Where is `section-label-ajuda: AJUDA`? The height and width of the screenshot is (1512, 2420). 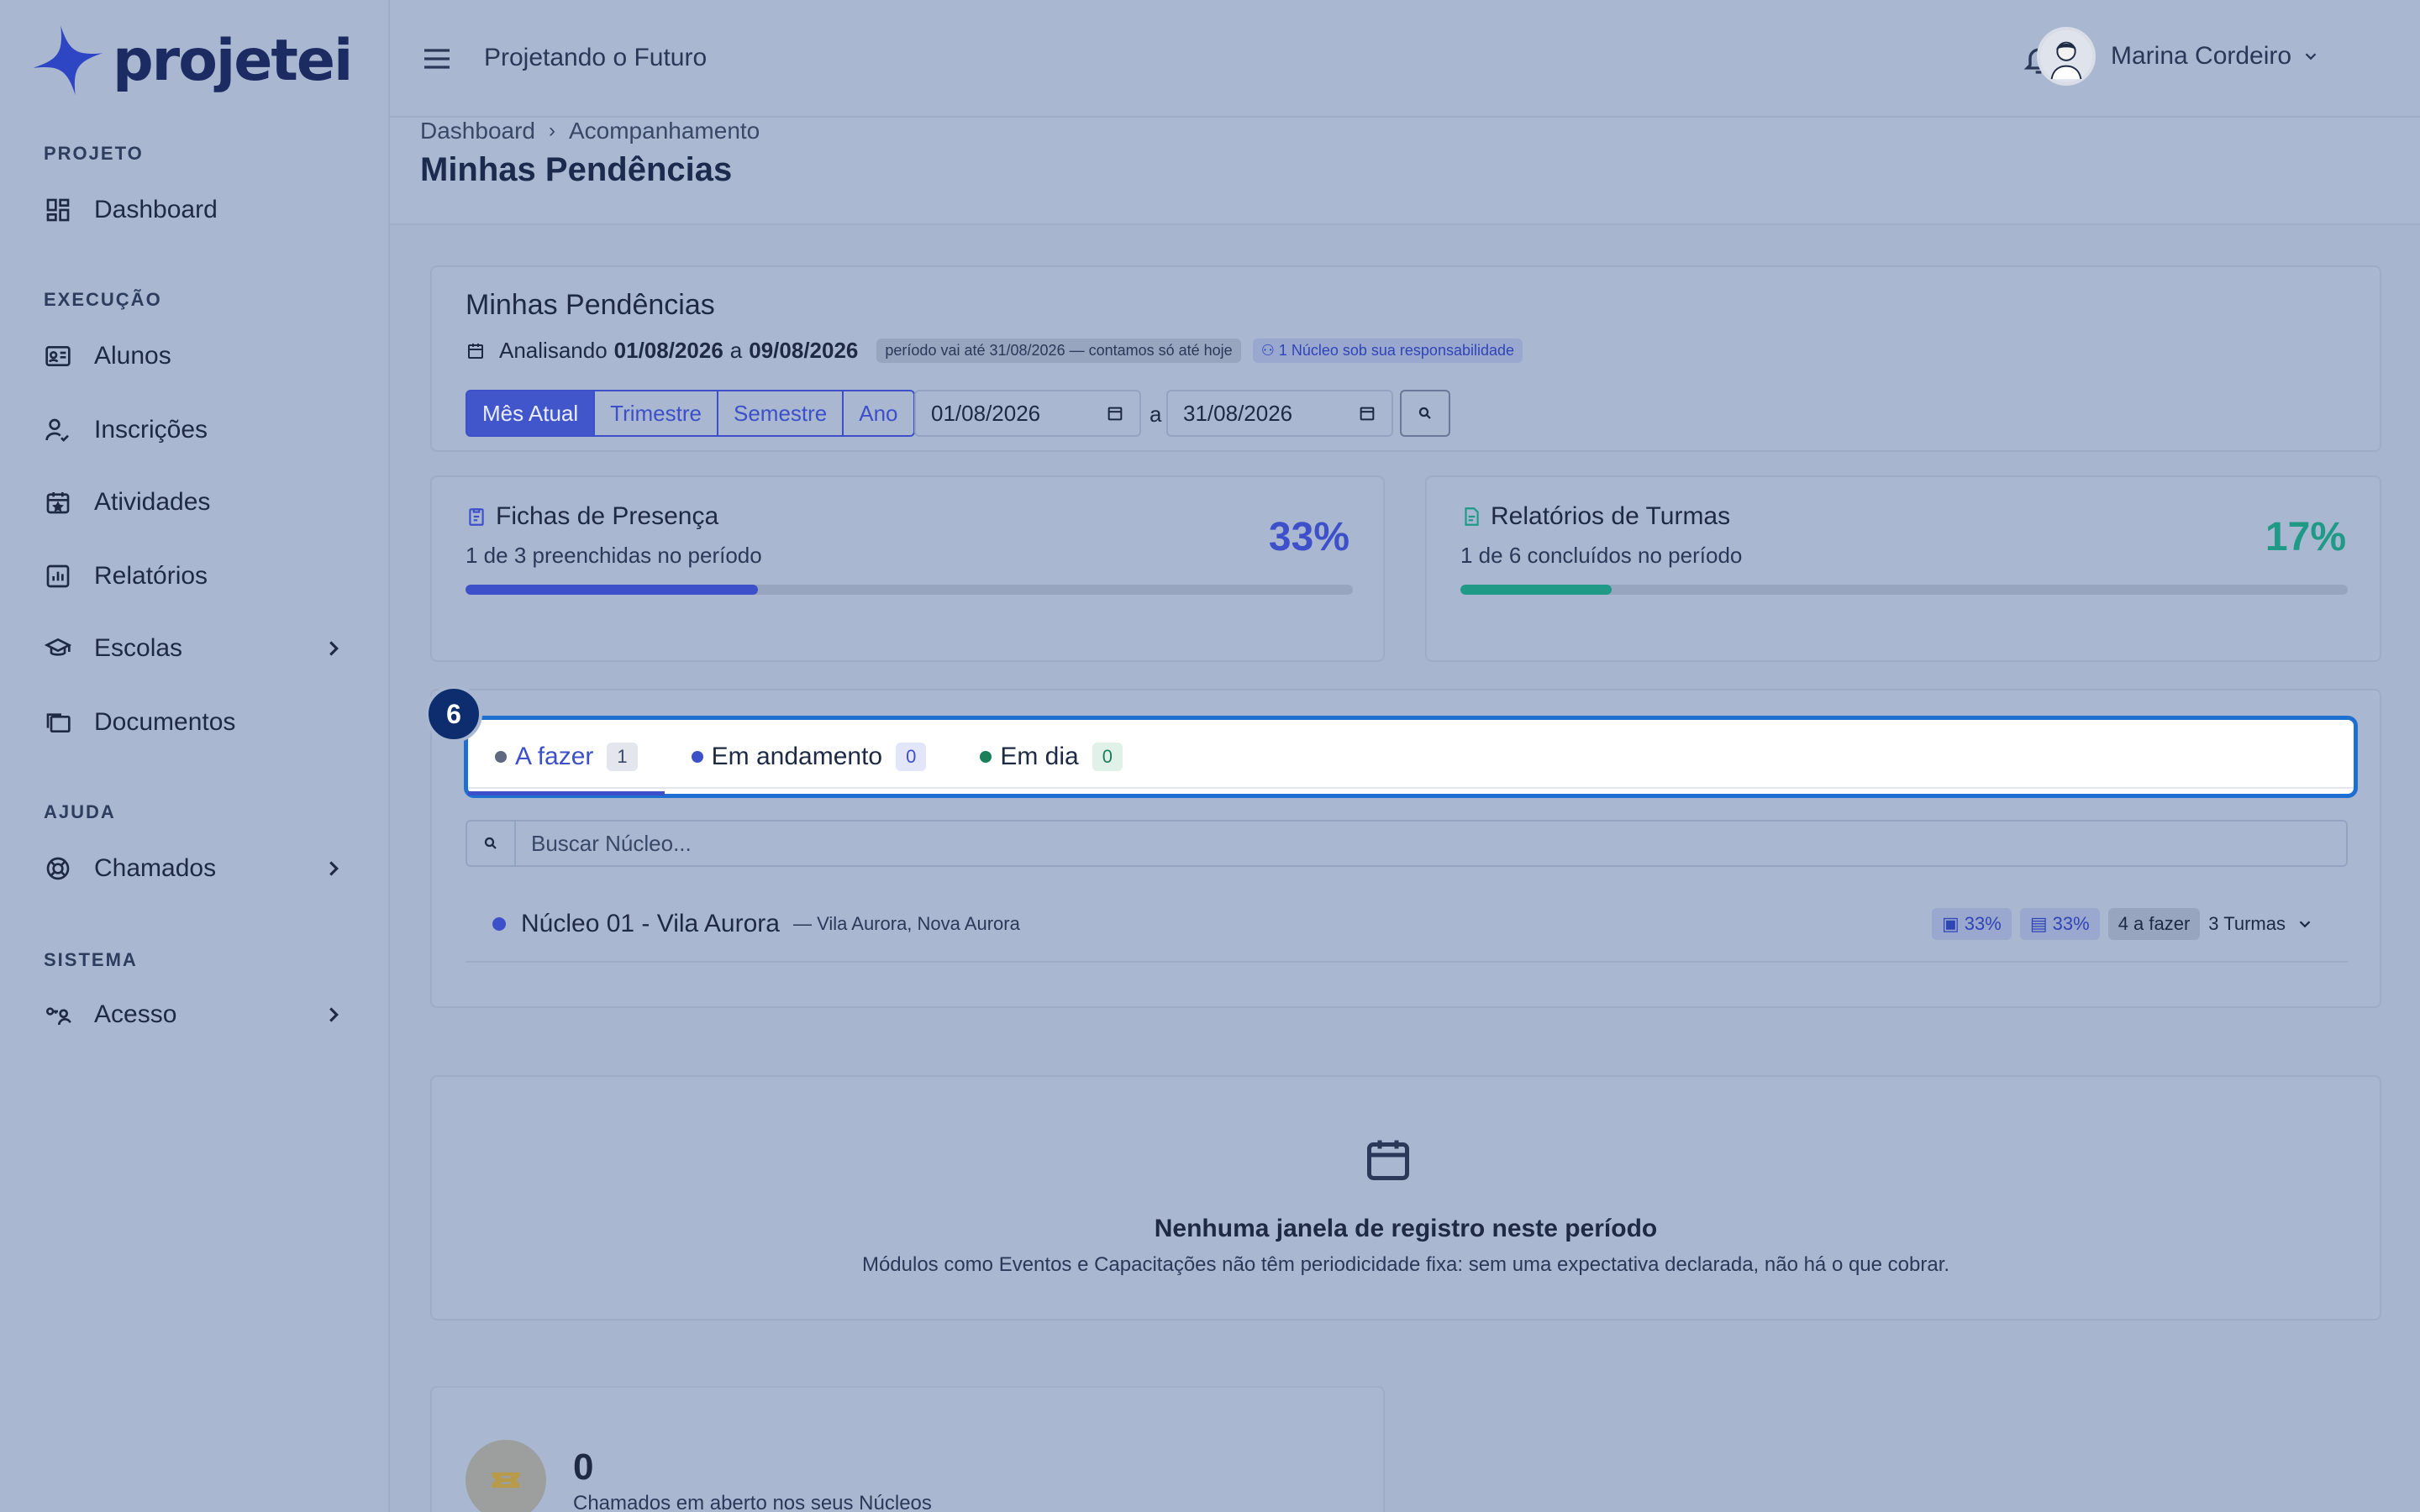
section-label-ajuda: AJUDA is located at coordinates (80, 811).